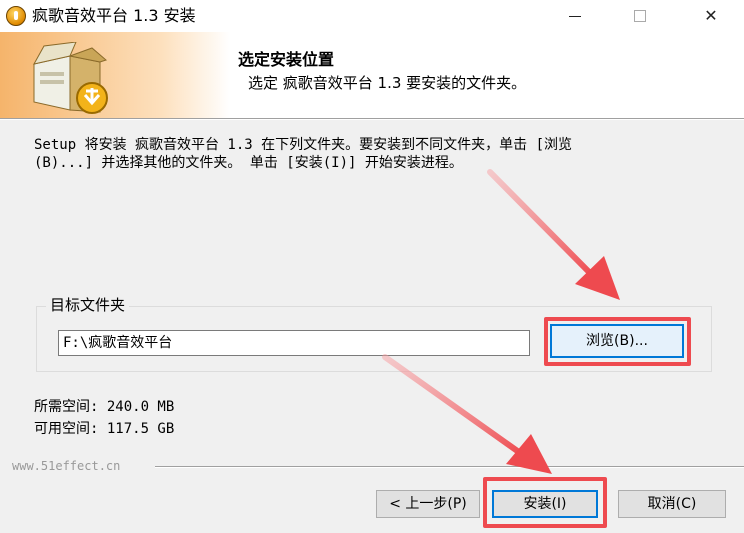  What do you see at coordinates (66, 466) in the screenshot?
I see `brand-watermark: www.51effect.cn` at bounding box center [66, 466].